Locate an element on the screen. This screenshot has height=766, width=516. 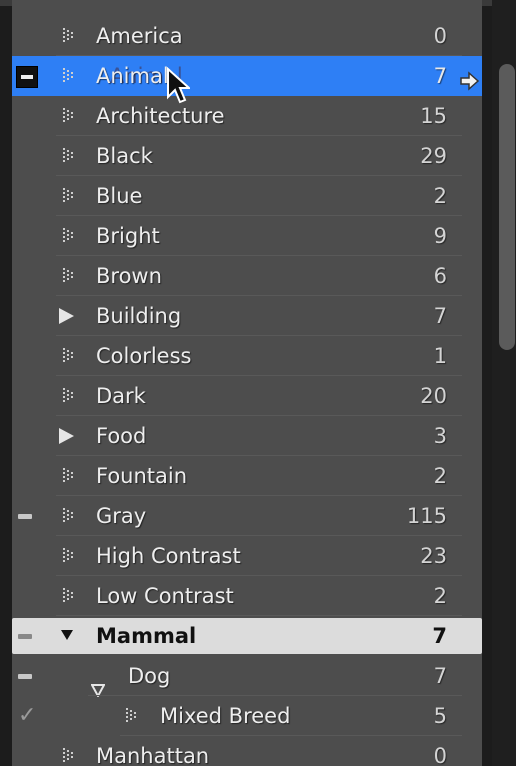
keyword-row-brown: Brown 6 is located at coordinates (247, 276).